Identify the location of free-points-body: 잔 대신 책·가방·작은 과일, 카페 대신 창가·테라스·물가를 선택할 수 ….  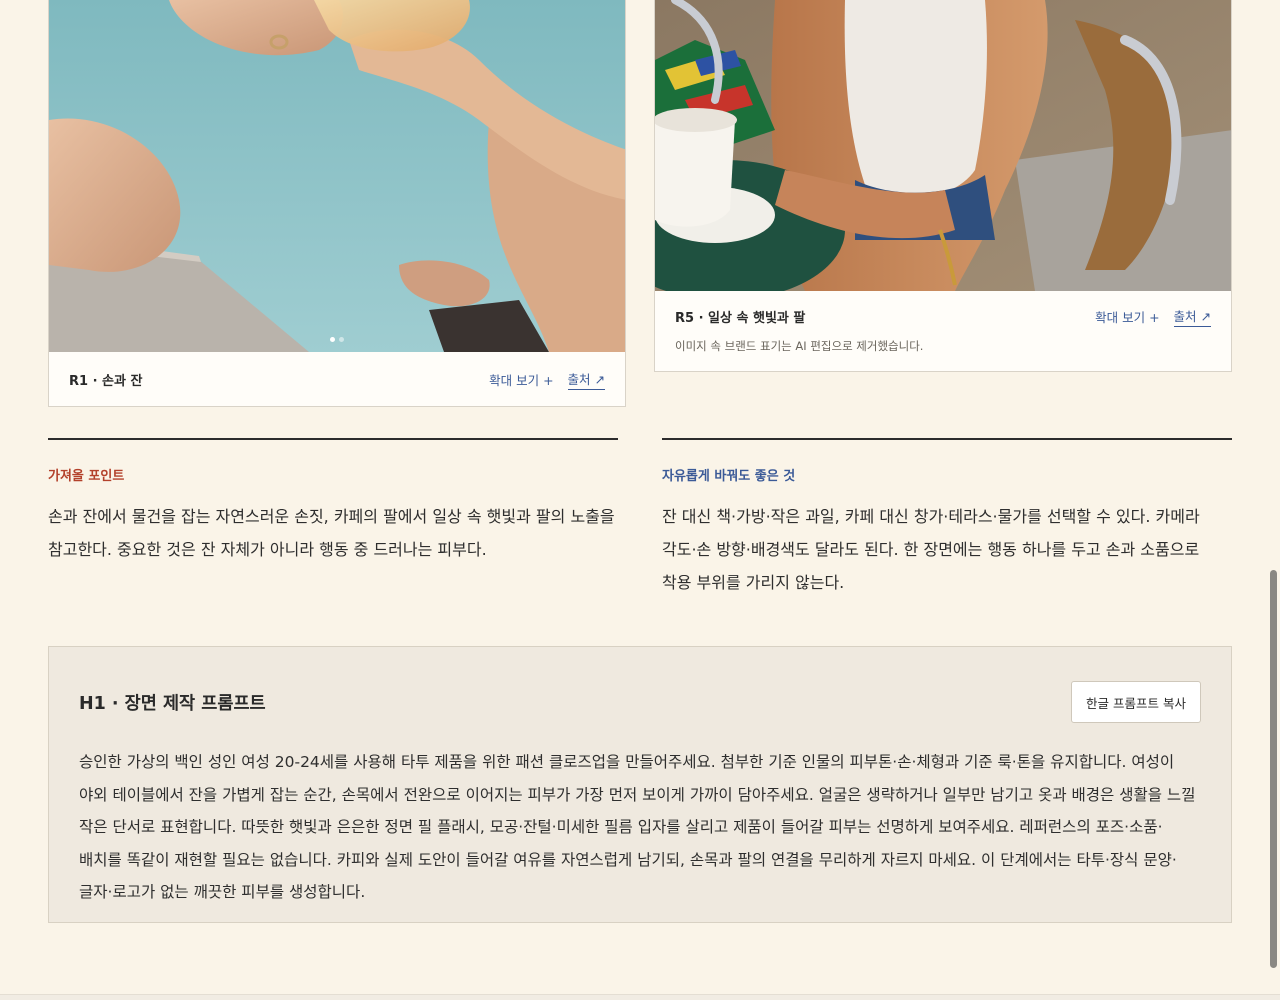
(931, 549).